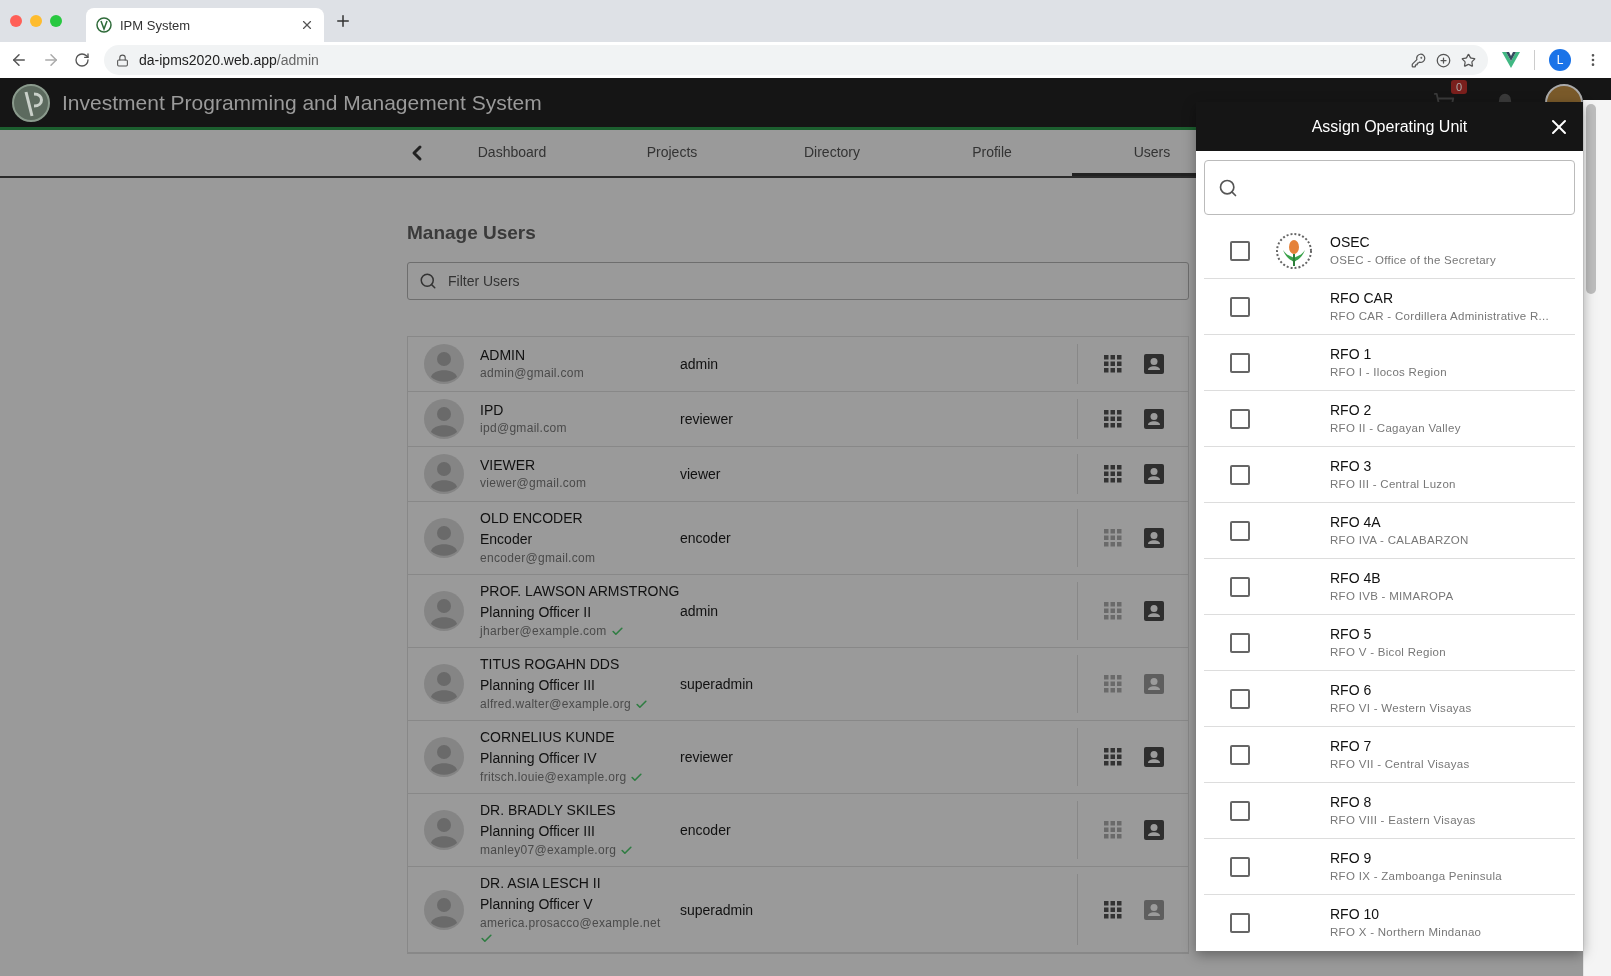  What do you see at coordinates (798, 538) in the screenshot?
I see `user-row: OLD ENCODER Encoder encoder@gmail.com encoder` at bounding box center [798, 538].